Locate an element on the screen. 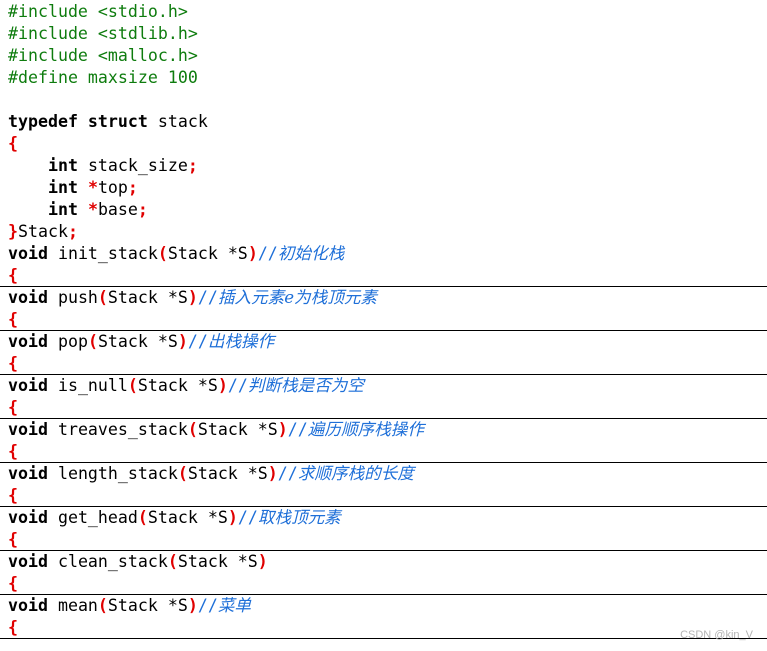 The width and height of the screenshot is (767, 651). comment-text: 插入元素e为栈顶元素 is located at coordinates (297, 297).